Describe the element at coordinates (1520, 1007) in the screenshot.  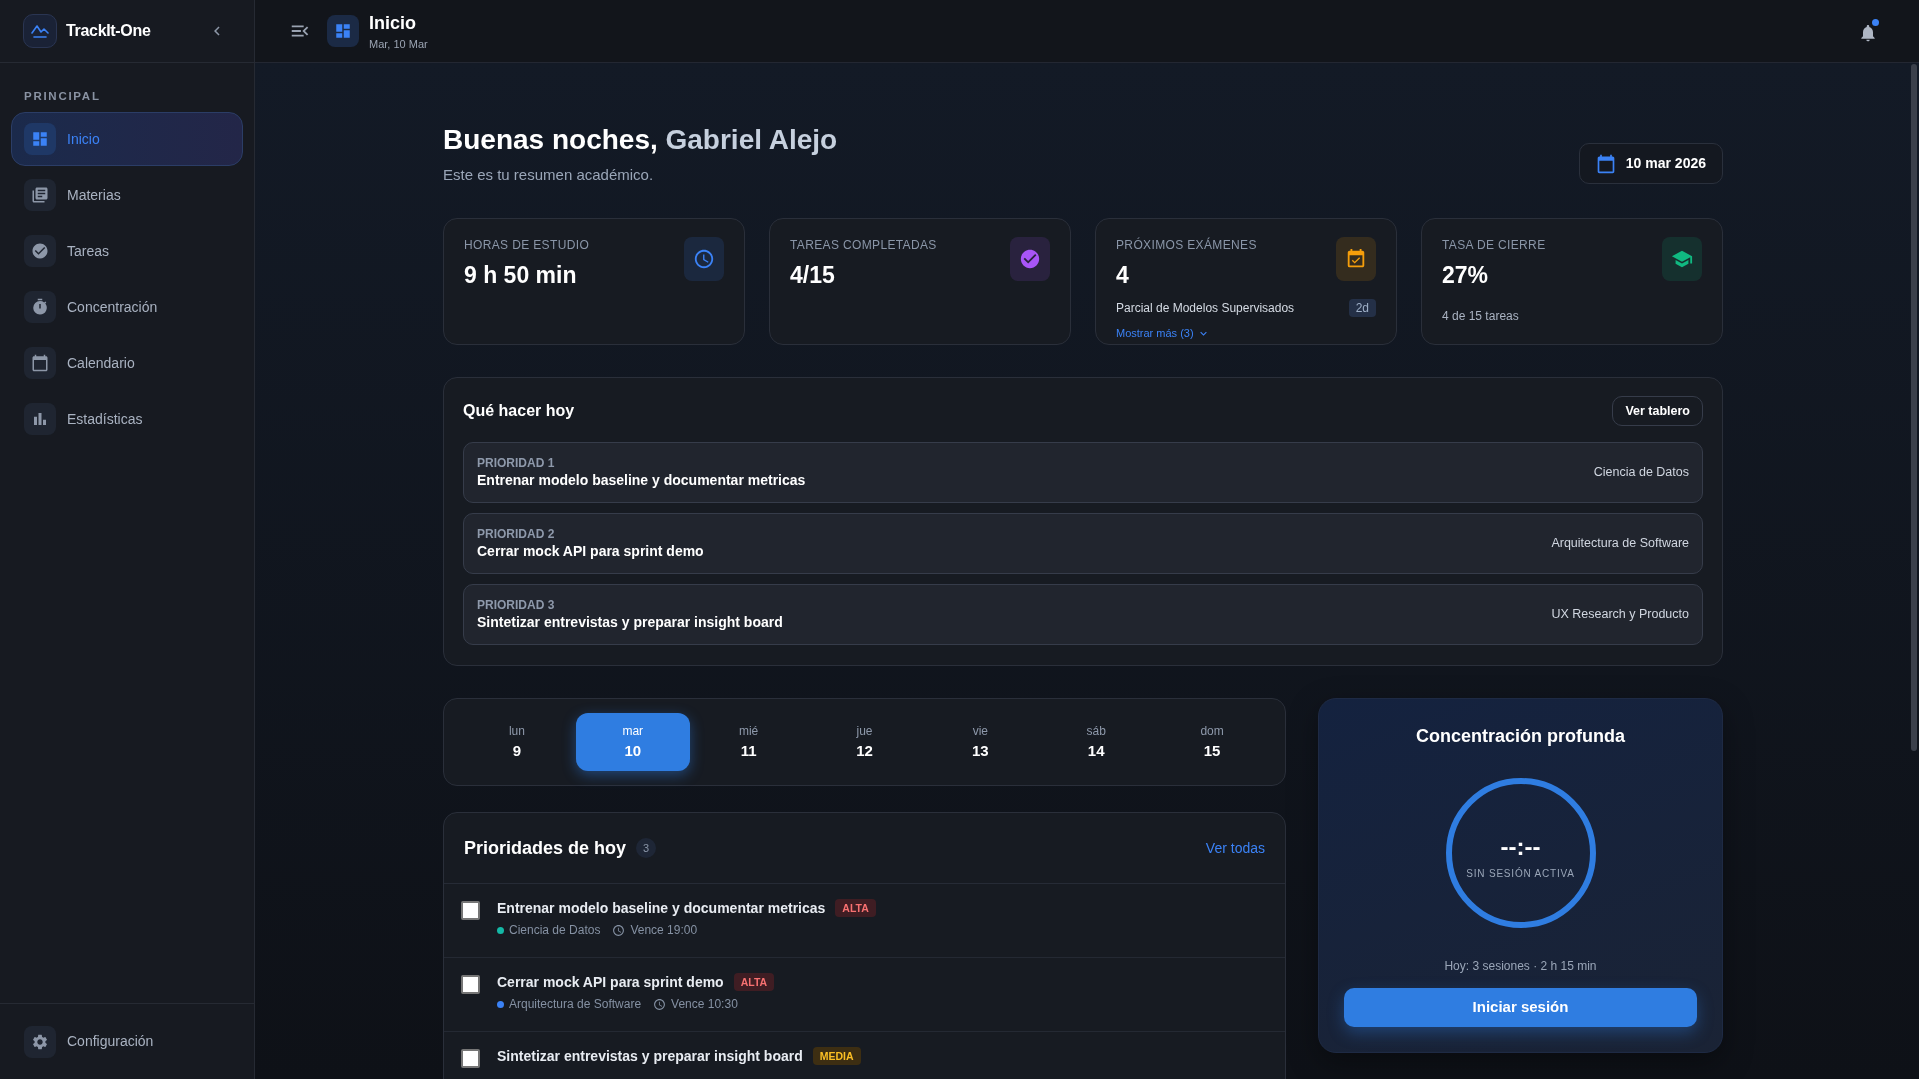
I see `start-session-button: Iniciar sesión` at that location.